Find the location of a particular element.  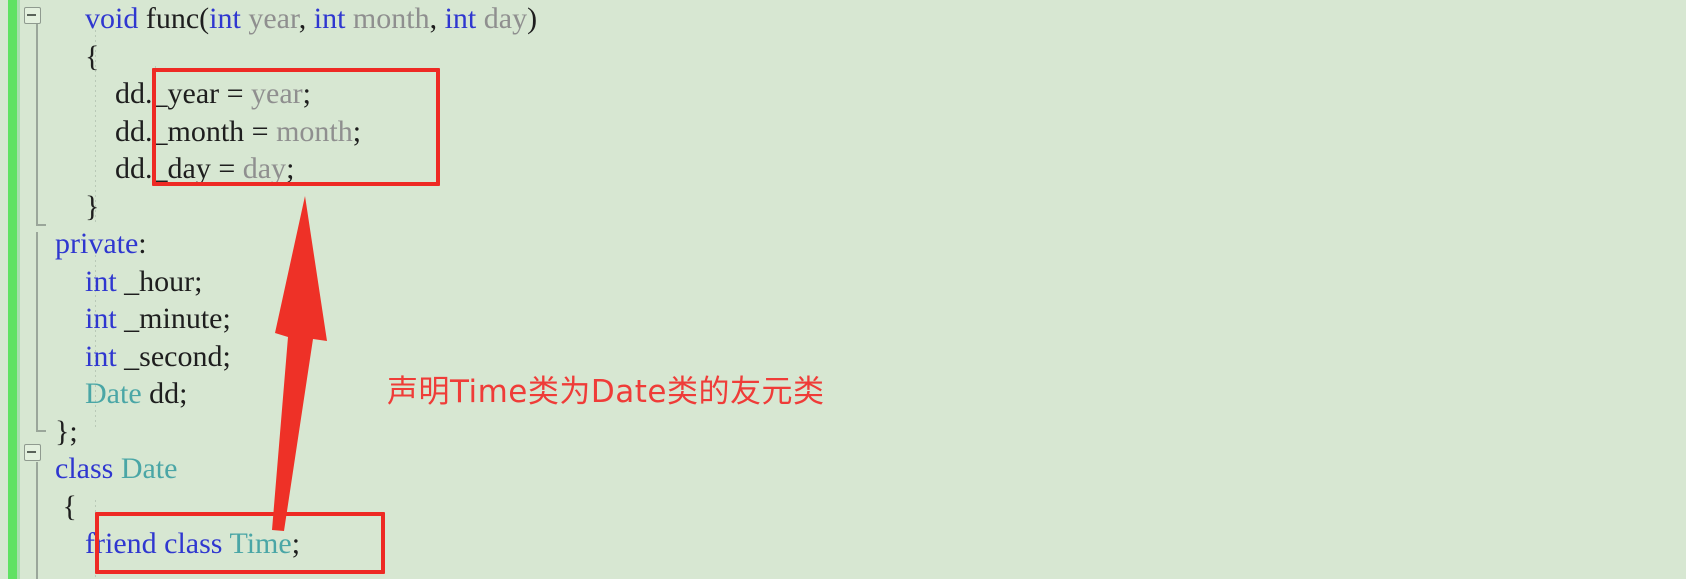

change-bar-edge is located at coordinates (18, 289).